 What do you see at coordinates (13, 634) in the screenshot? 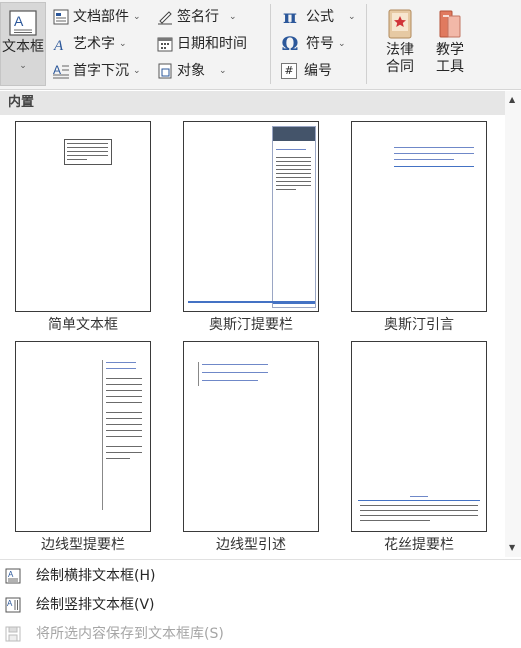
I see `save-to-gallery-icon` at bounding box center [13, 634].